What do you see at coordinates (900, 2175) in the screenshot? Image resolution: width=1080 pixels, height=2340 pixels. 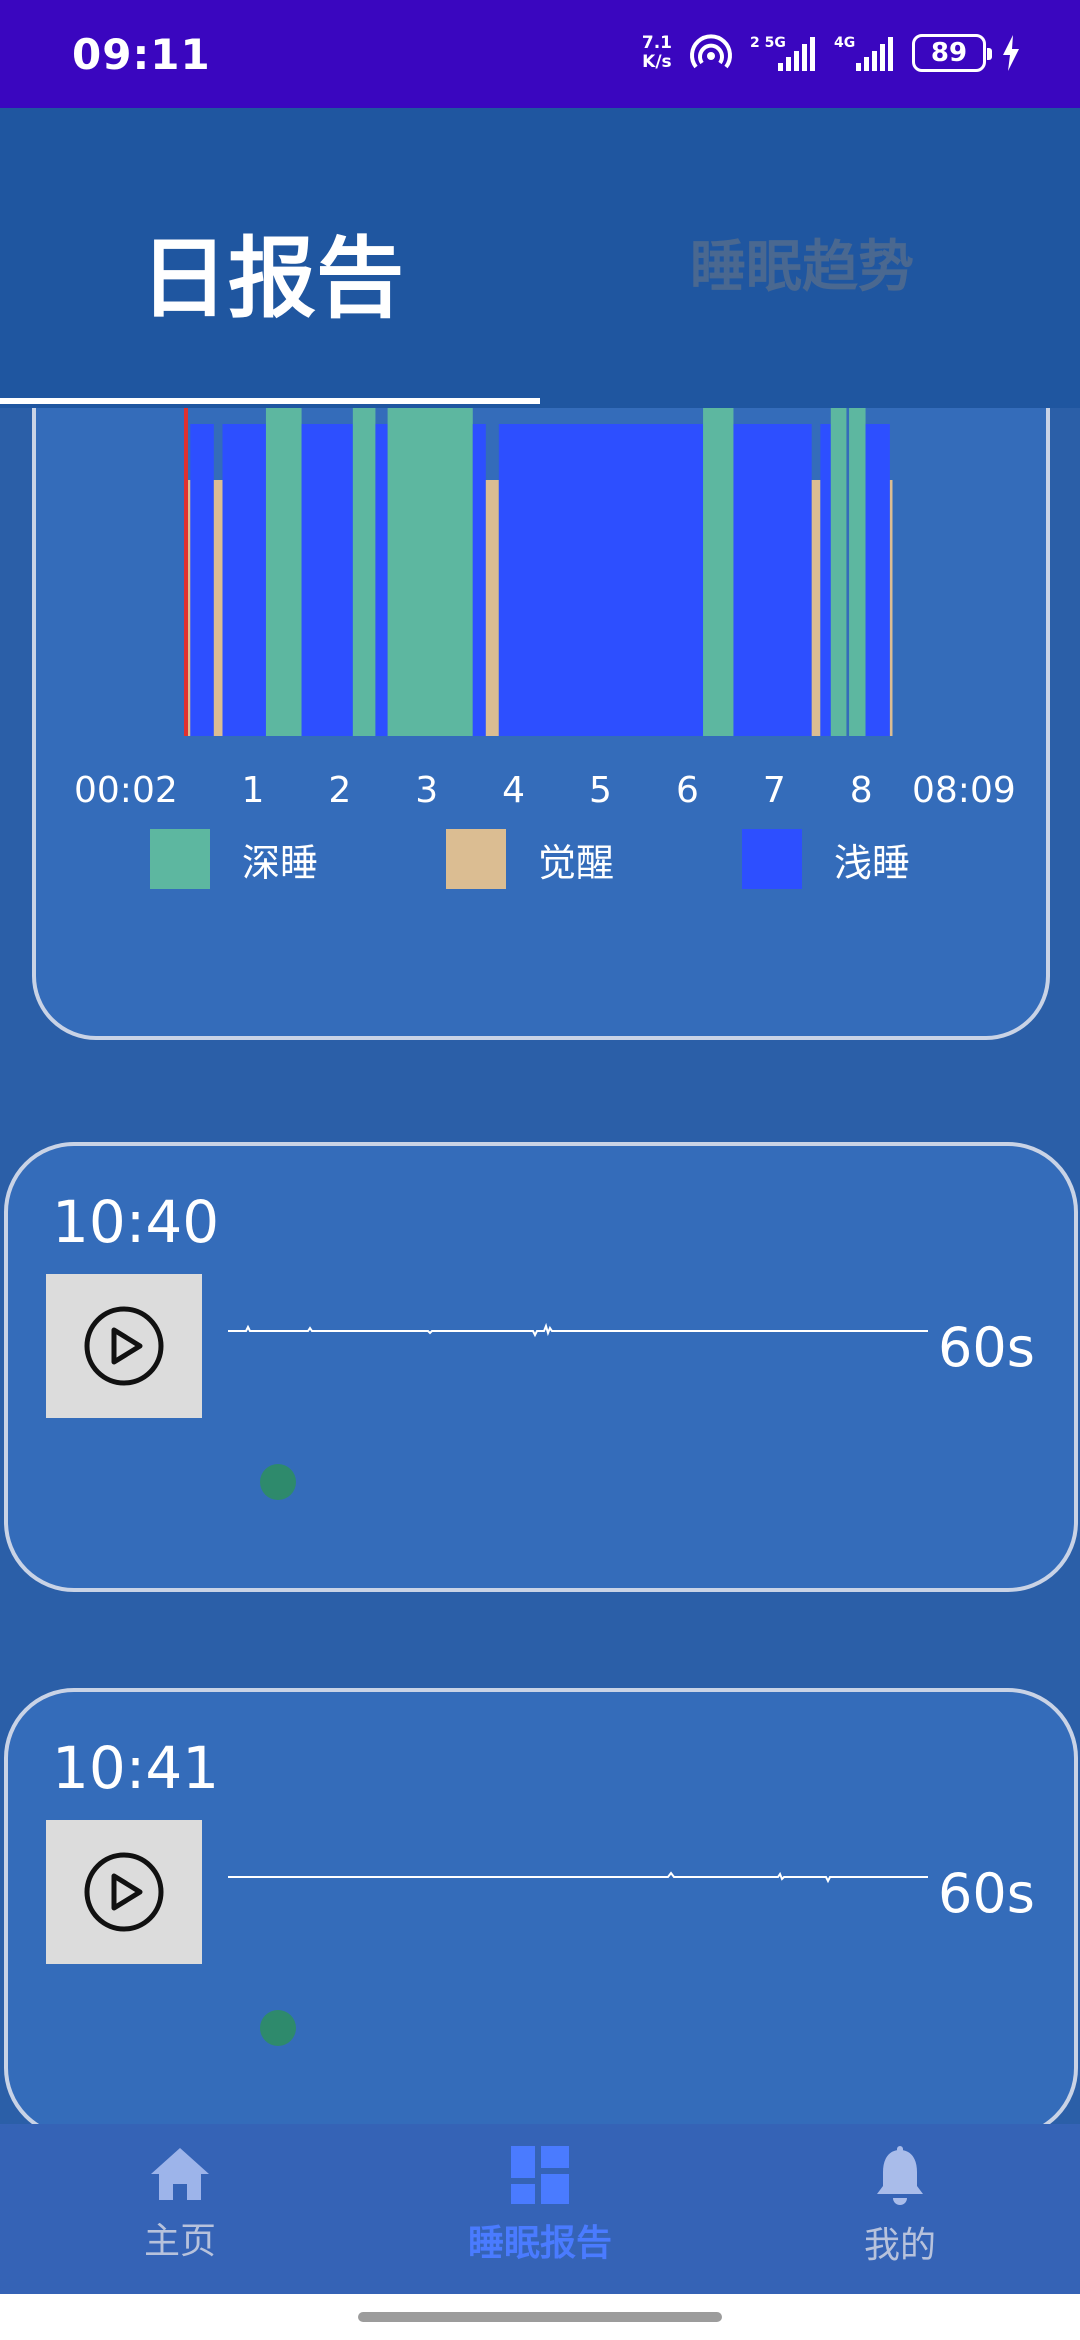 I see `bell-icon` at bounding box center [900, 2175].